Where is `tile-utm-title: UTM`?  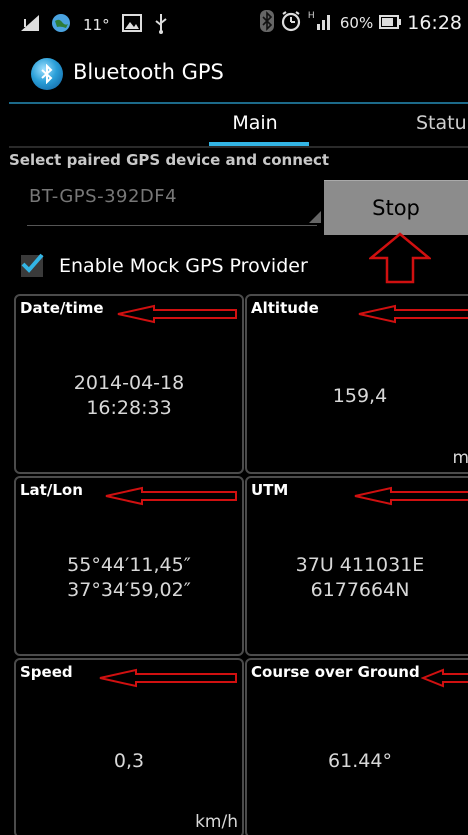
tile-utm-title: UTM is located at coordinates (270, 490).